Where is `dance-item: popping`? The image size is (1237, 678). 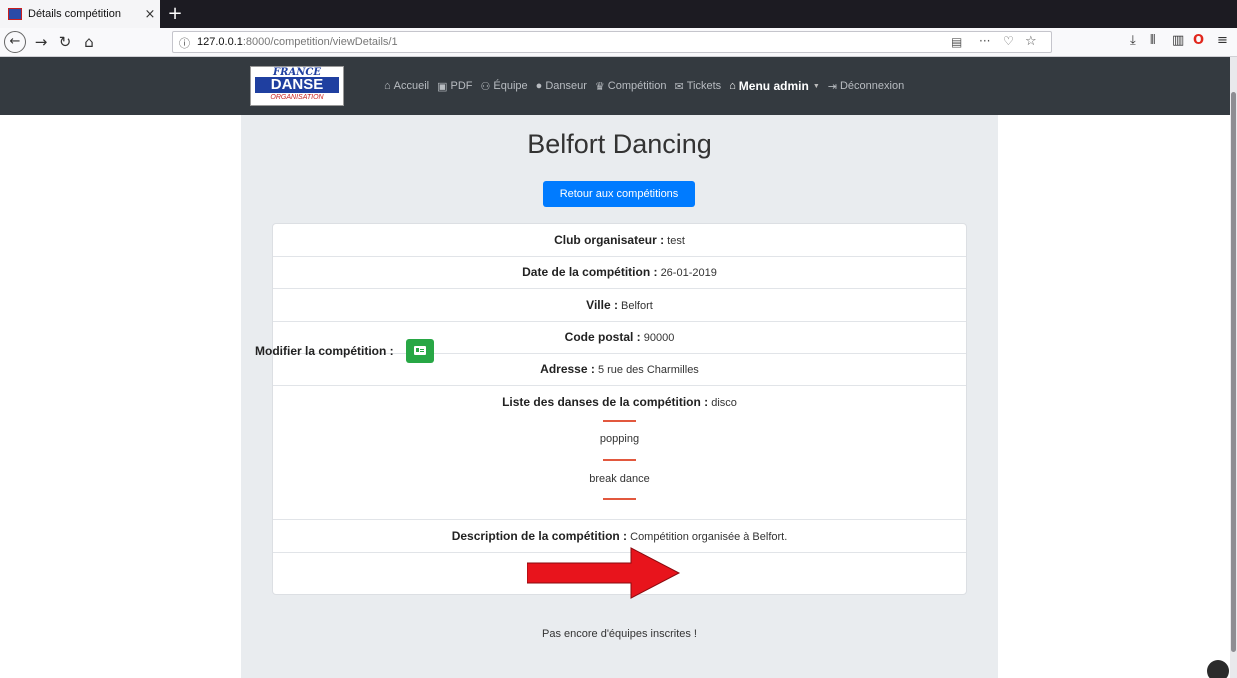 dance-item: popping is located at coordinates (619, 439).